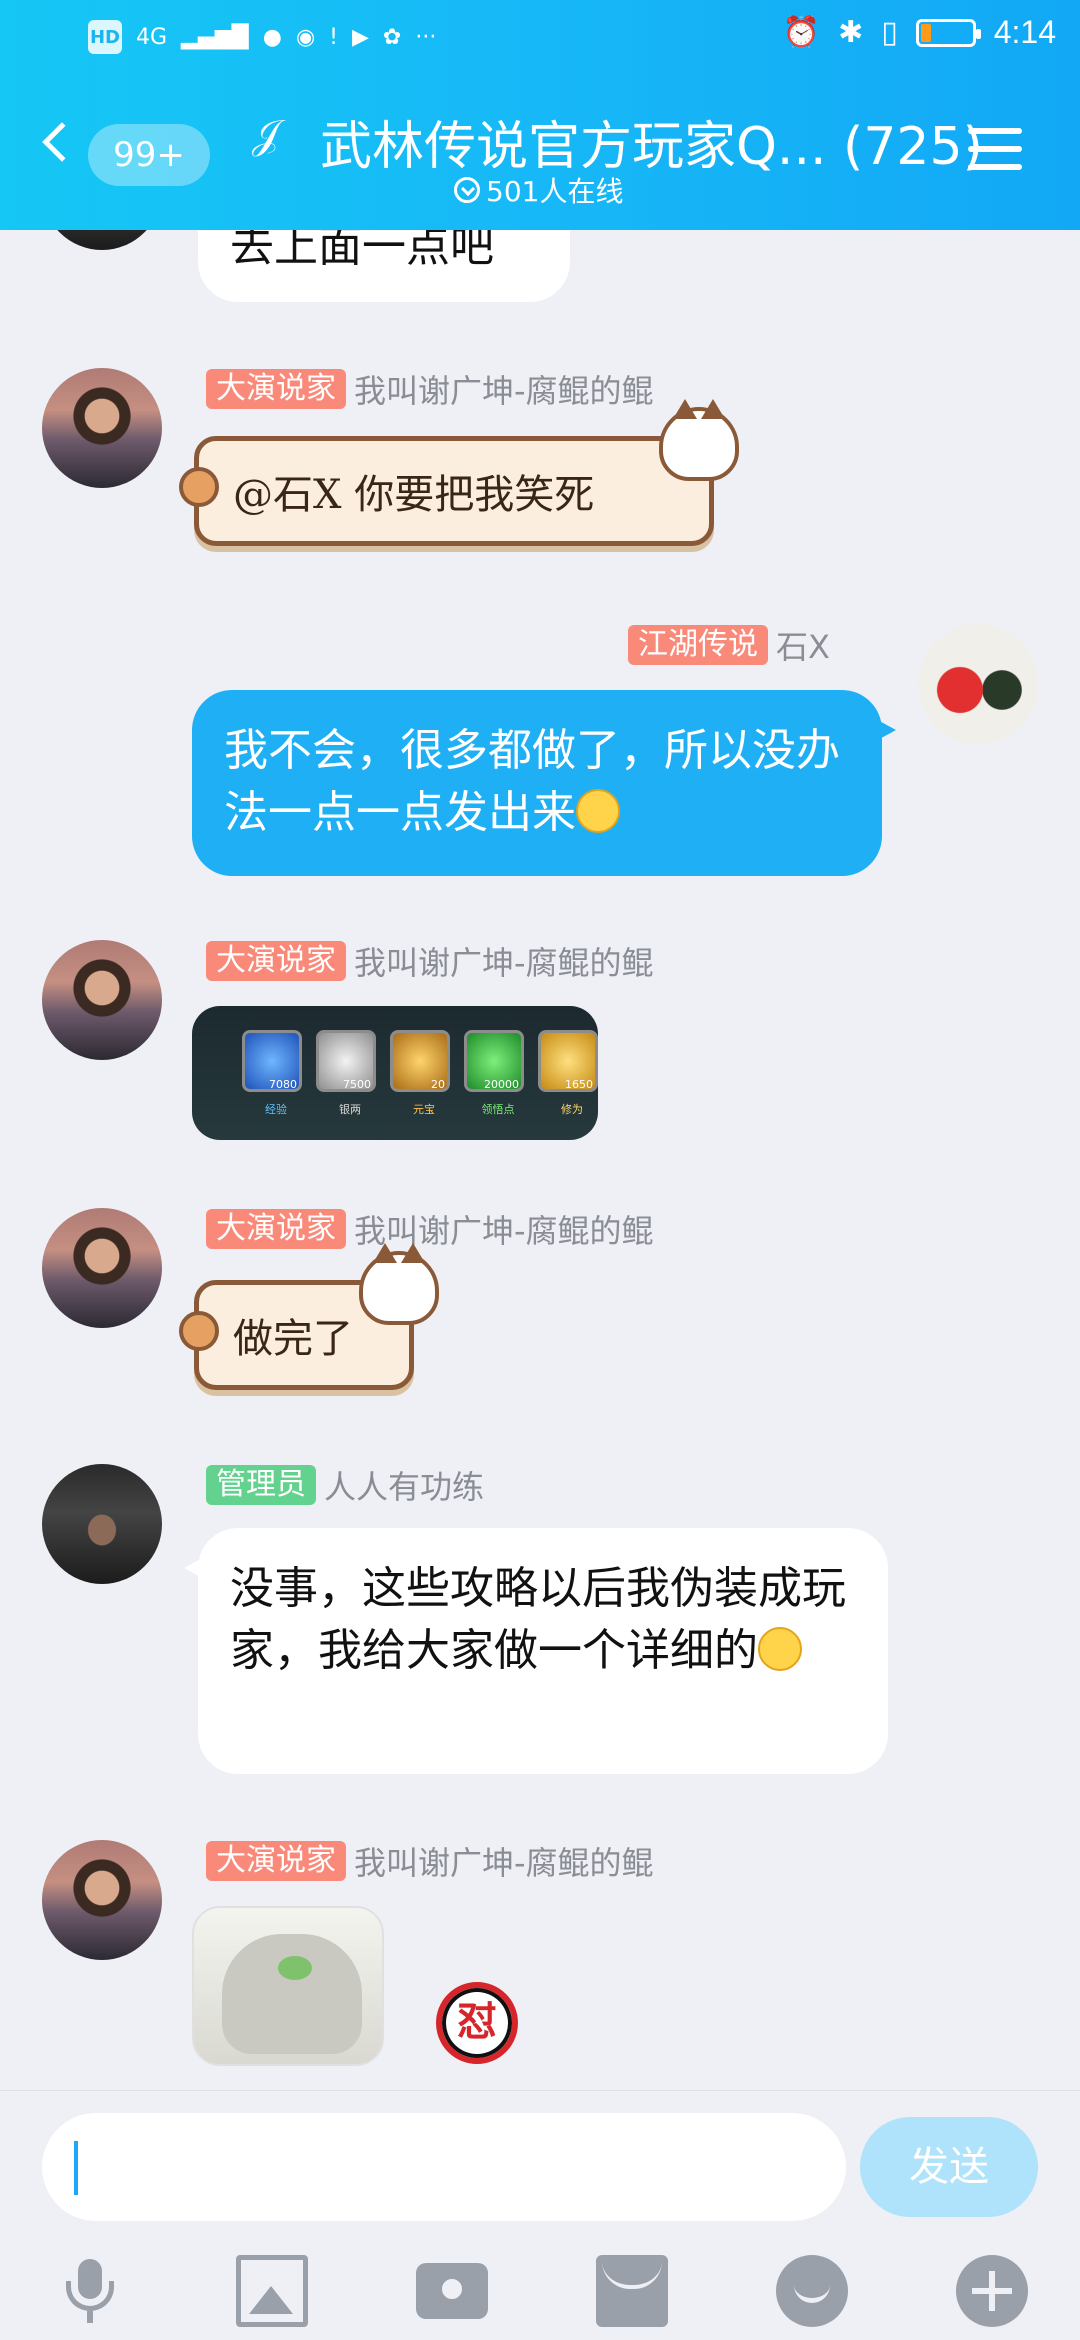 The width and height of the screenshot is (1080, 2340). Describe the element at coordinates (149, 155) in the screenshot. I see `unread-count-badge: 99+` at that location.